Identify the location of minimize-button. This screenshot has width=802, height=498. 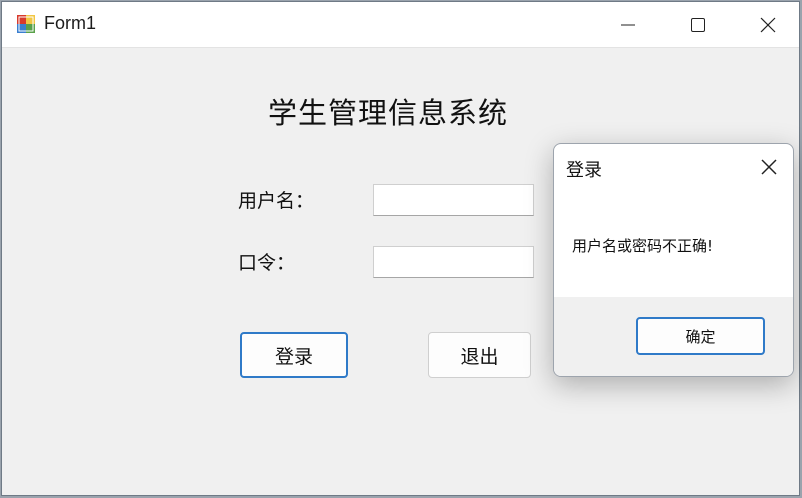
(628, 25).